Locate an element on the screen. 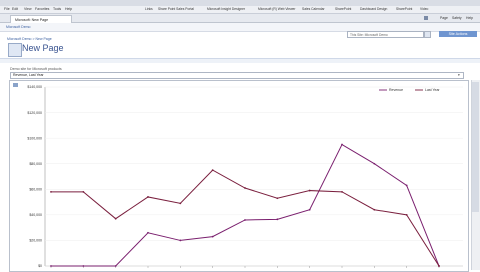  y-tick-label: $140,000 is located at coordinates (34, 87).